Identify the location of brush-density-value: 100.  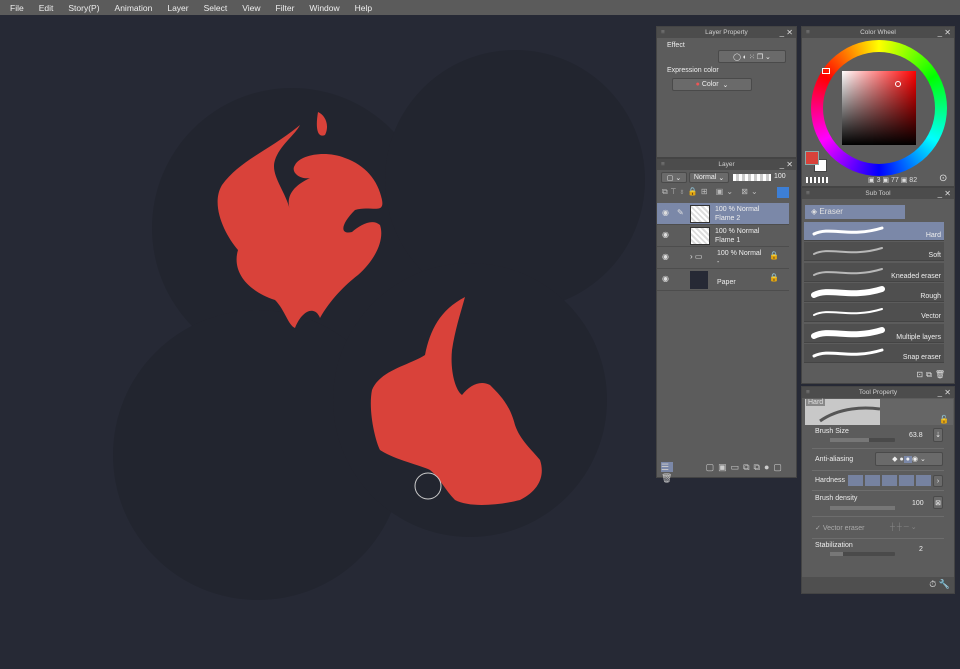
(918, 503).